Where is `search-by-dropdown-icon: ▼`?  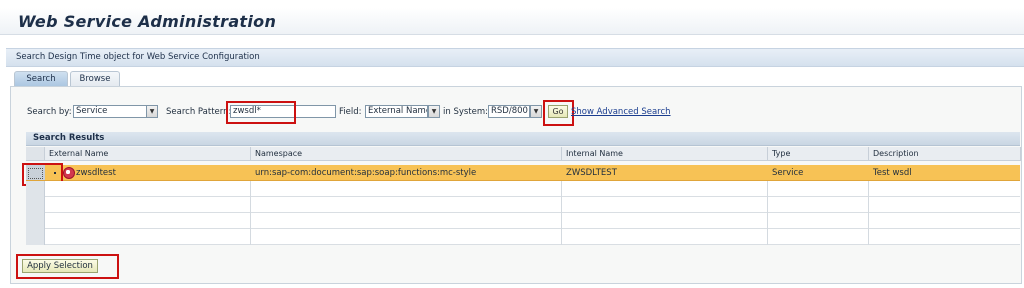 search-by-dropdown-icon: ▼ is located at coordinates (152, 111).